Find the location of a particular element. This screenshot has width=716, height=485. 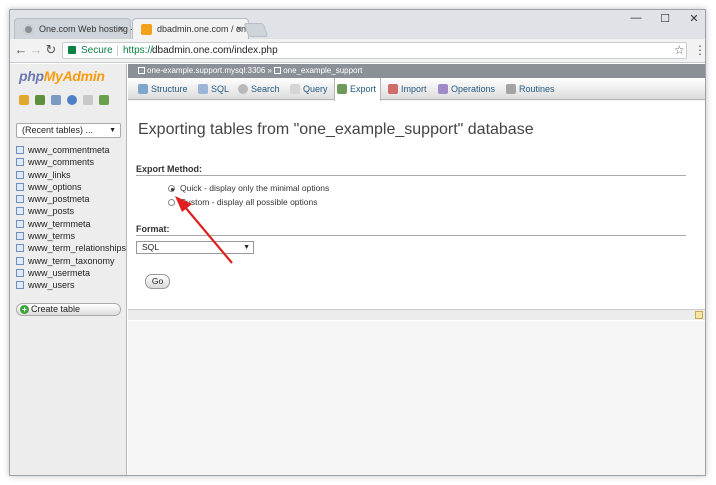

tab-export: Export is located at coordinates (357, 89).